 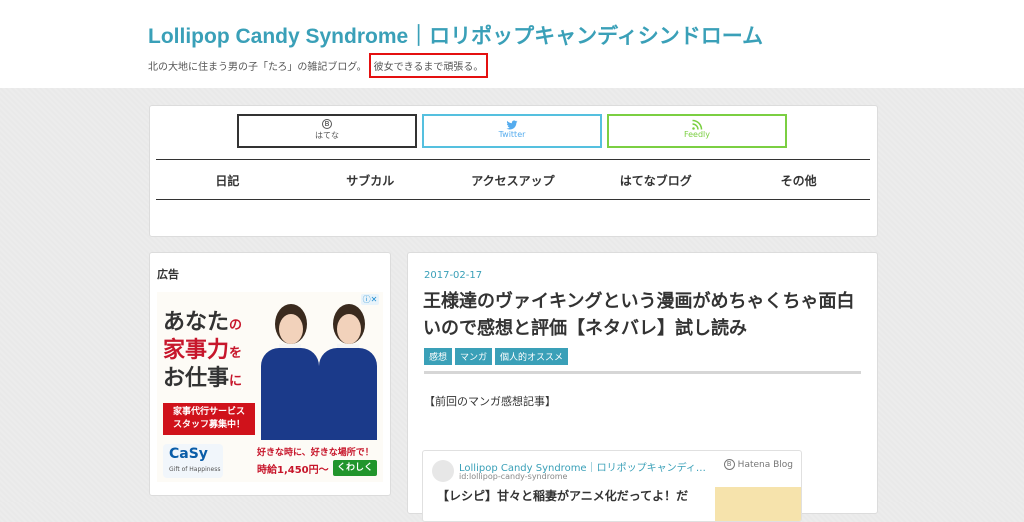 What do you see at coordinates (532, 356) in the screenshot?
I see `category-tag: 個人的オススメ` at bounding box center [532, 356].